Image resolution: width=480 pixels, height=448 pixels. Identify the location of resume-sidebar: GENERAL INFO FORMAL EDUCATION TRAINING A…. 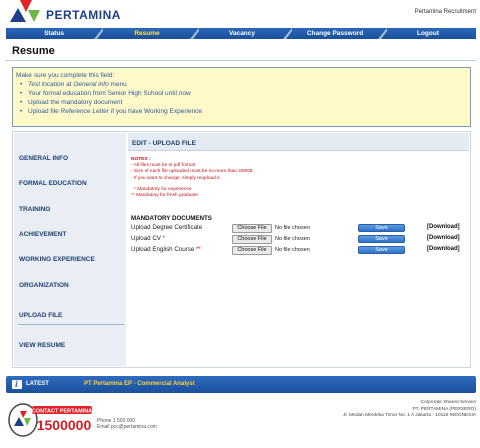
(70, 249).